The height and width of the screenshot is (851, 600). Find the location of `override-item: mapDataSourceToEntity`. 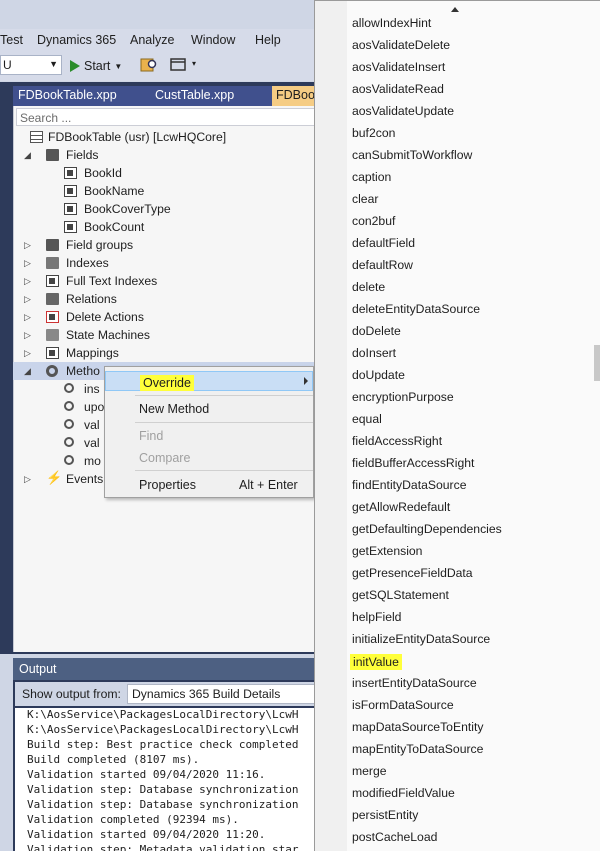

override-item: mapDataSourceToEntity is located at coordinates (417, 727).